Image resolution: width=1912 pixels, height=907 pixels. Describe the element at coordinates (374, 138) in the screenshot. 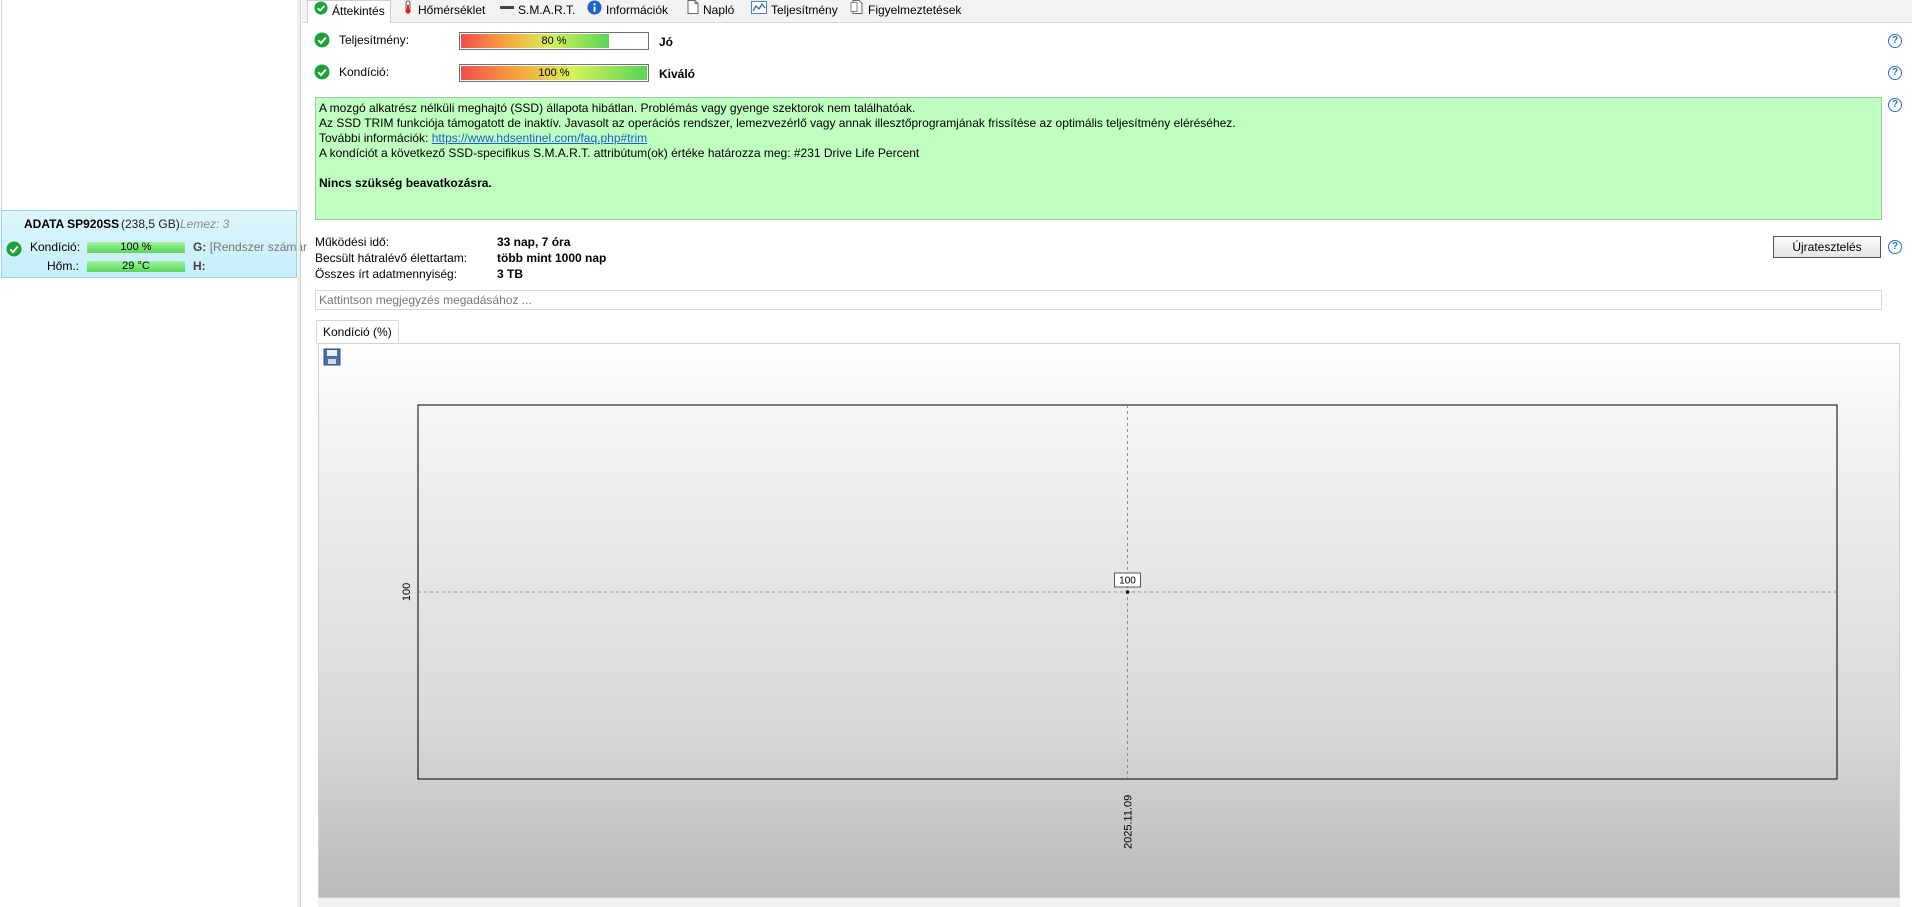

I see `info-more-label: További információk:` at that location.